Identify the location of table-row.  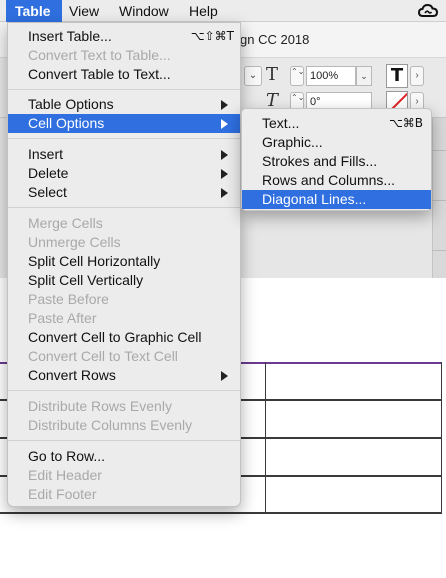
(220, 513).